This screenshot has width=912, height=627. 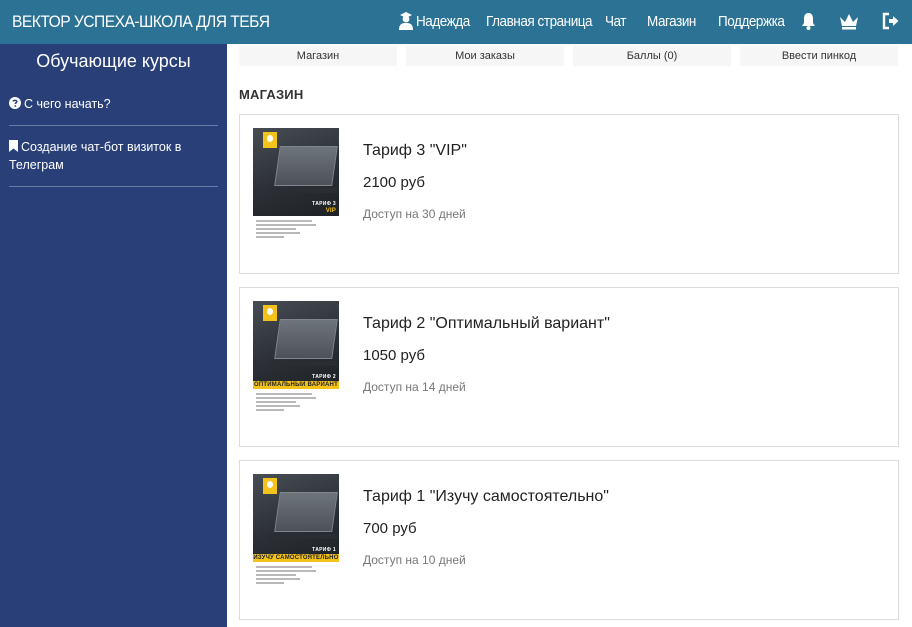 I want to click on tab-shop: Магазин, so click(x=318, y=56).